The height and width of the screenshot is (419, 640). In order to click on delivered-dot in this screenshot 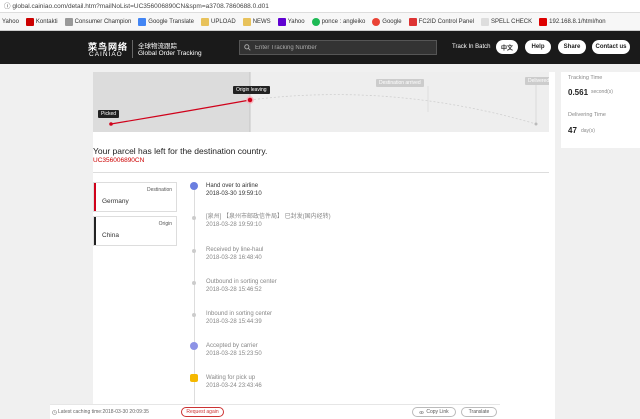, I will do `click(536, 124)`.